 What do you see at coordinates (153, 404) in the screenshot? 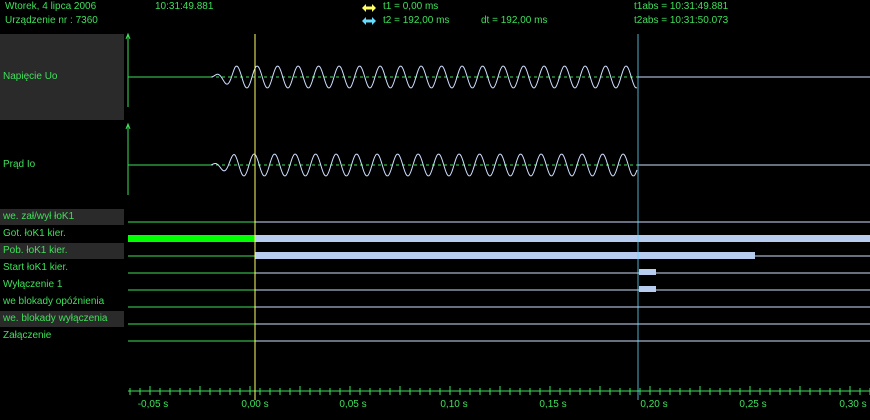
I see `tick-label: -0,05 s` at bounding box center [153, 404].